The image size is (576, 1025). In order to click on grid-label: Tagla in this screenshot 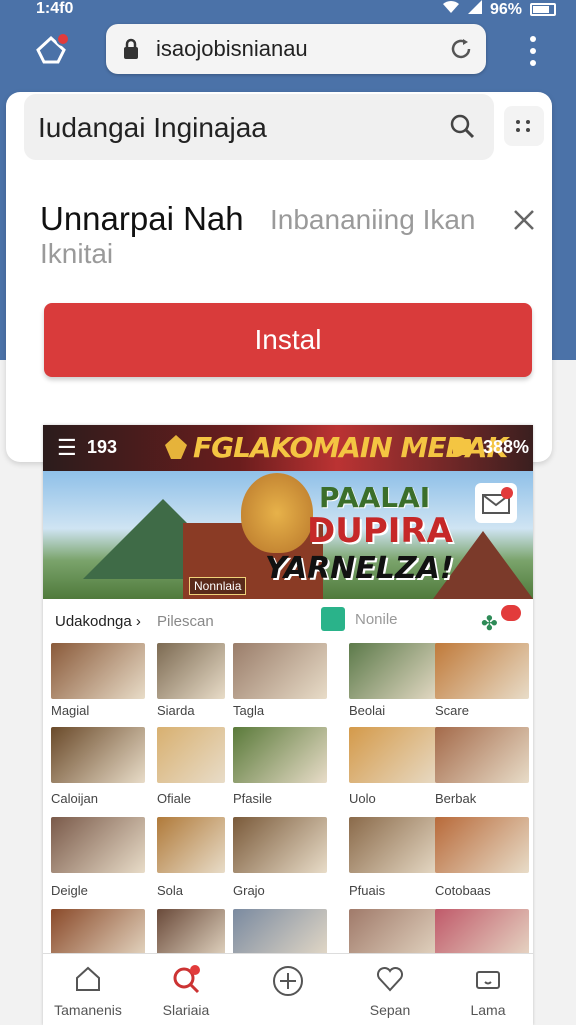, I will do `click(249, 710)`.